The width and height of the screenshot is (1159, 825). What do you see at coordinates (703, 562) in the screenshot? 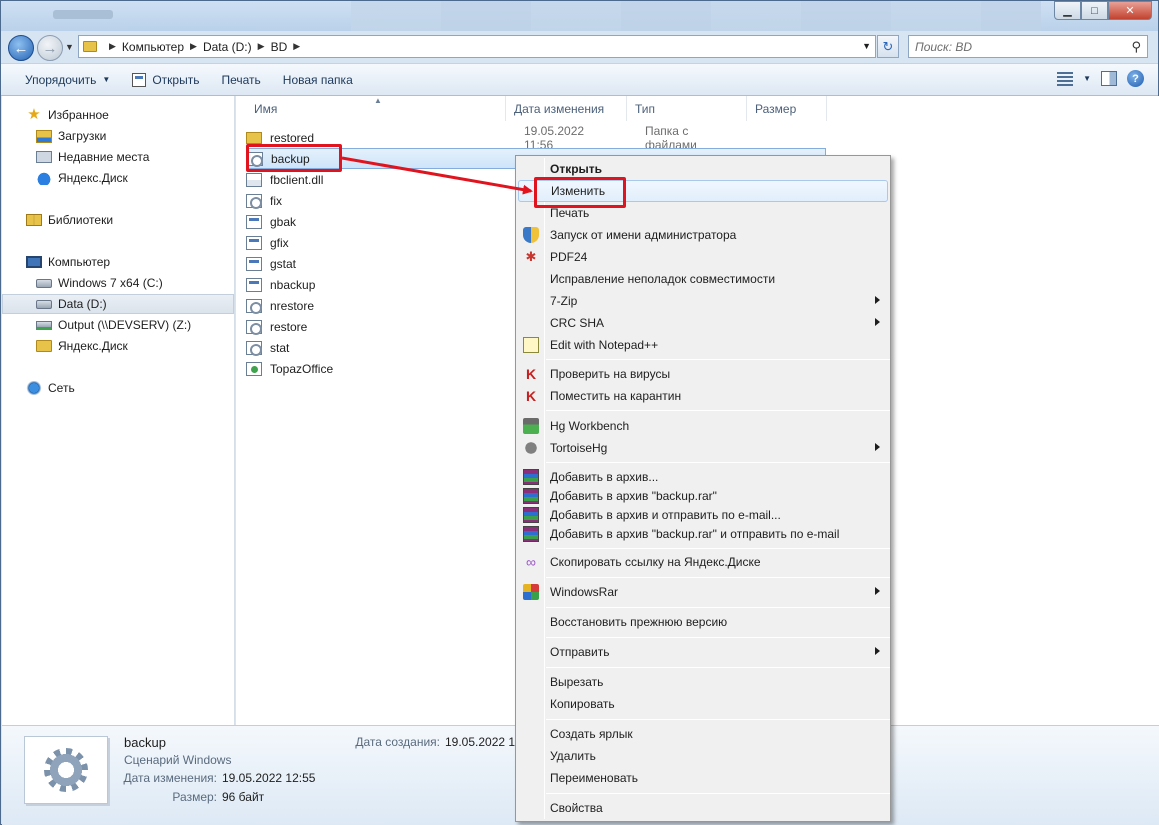
I see `menu-item-yandex-link: ∞ Скопировать ссылку на Яндекс.Диске` at bounding box center [703, 562].